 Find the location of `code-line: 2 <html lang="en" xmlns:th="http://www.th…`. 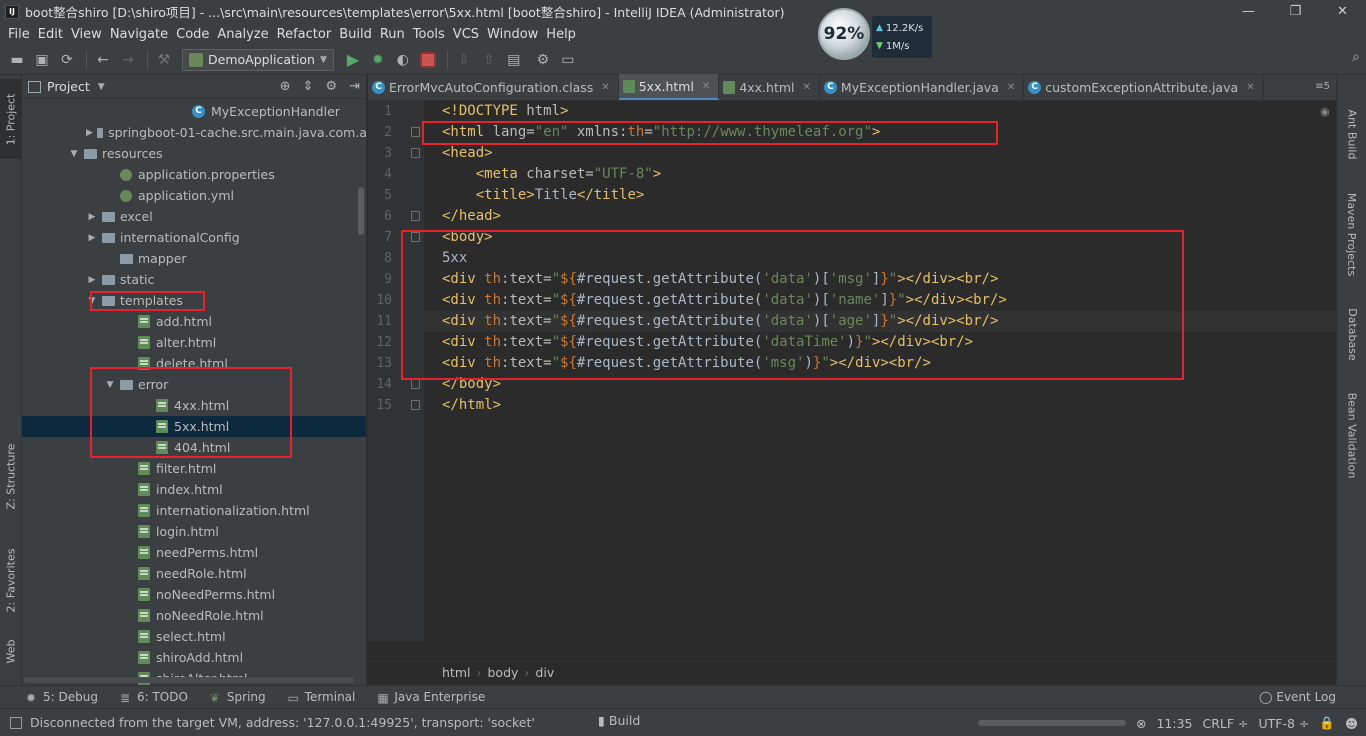

code-line: 2 <html lang="en" xmlns:th="http://www.th… is located at coordinates (860, 132).